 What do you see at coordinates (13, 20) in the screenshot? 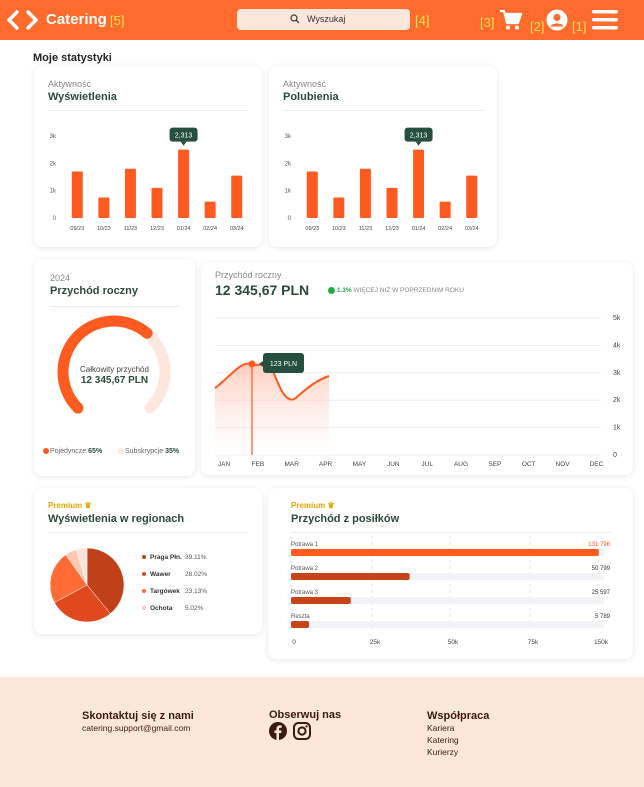
I see `back-arrow-icon` at bounding box center [13, 20].